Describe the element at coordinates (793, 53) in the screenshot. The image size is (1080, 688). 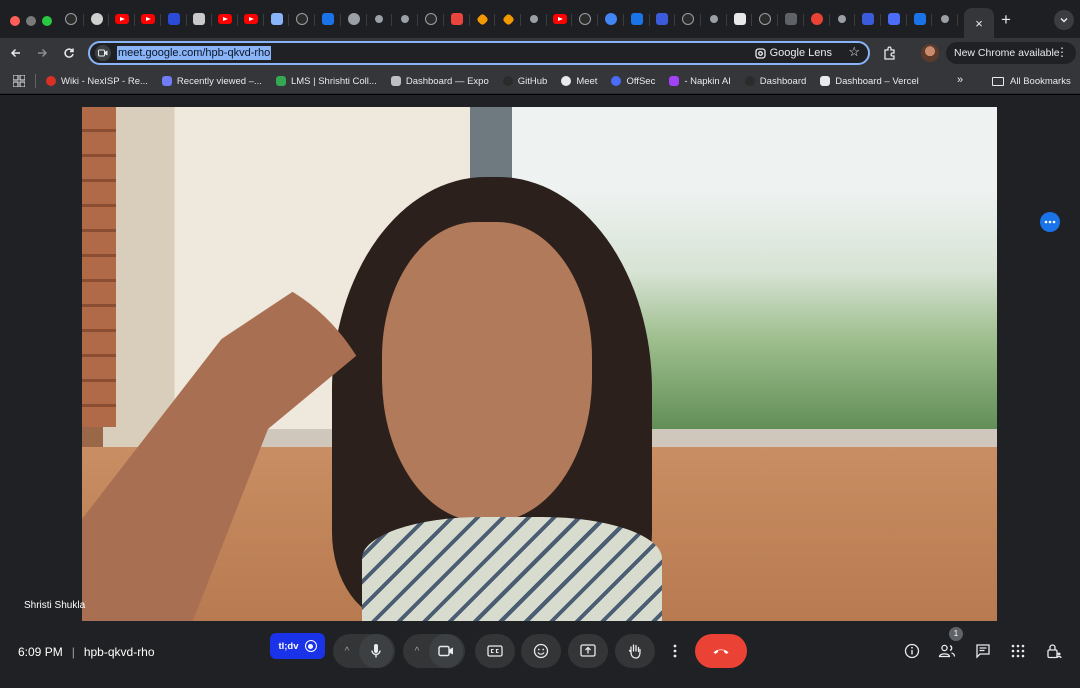
I see `google-lens-button: Google Lens` at that location.